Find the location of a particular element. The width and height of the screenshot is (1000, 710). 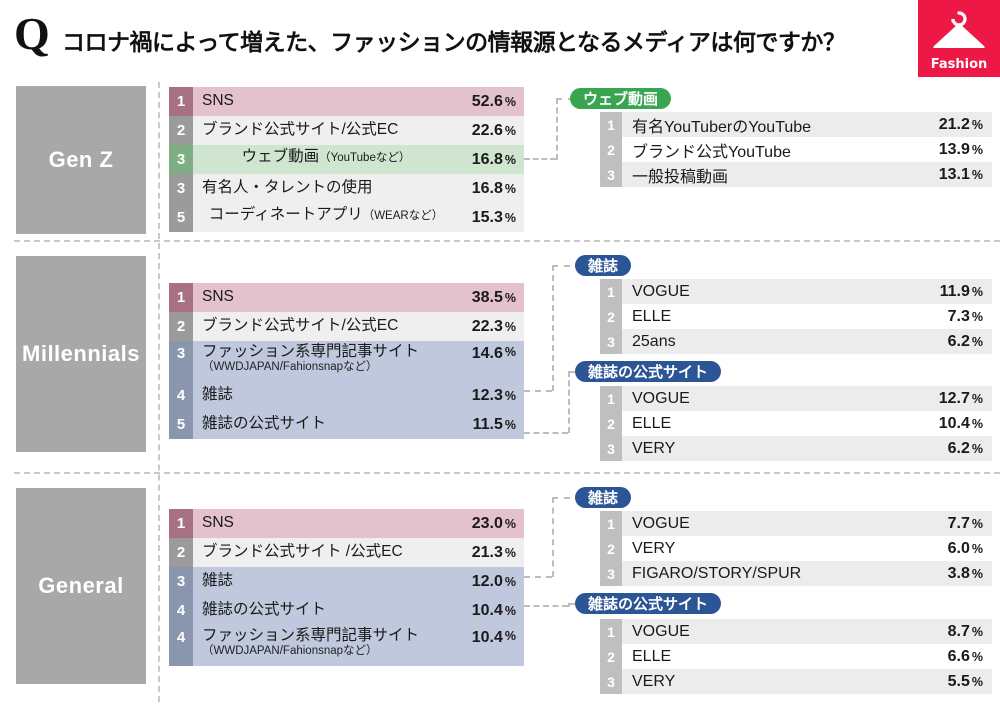

list-item: 2 ELLE 10.4% is located at coordinates (796, 423).